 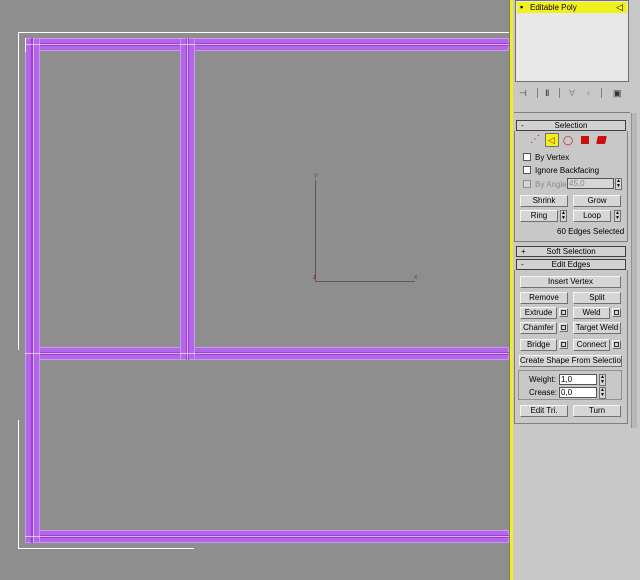 I want to click on soft-selection-rollout-title: Soft Selection, so click(x=571, y=251).